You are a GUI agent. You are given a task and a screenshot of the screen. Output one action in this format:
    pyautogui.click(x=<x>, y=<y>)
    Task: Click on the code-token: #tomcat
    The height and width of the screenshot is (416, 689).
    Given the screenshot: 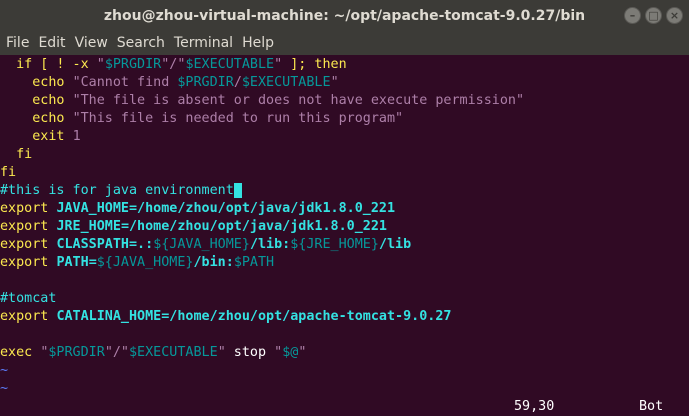 What is the action you would take?
    pyautogui.click(x=28, y=298)
    